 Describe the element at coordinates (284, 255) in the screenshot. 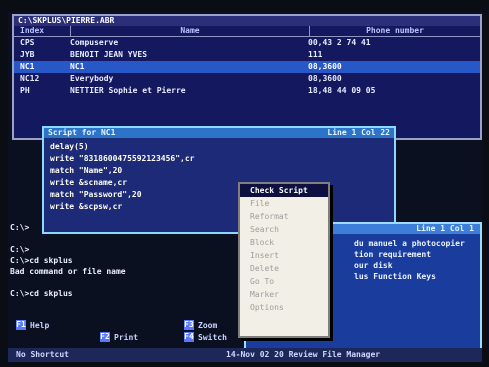

I see `menu-item-insert: Insert` at that location.